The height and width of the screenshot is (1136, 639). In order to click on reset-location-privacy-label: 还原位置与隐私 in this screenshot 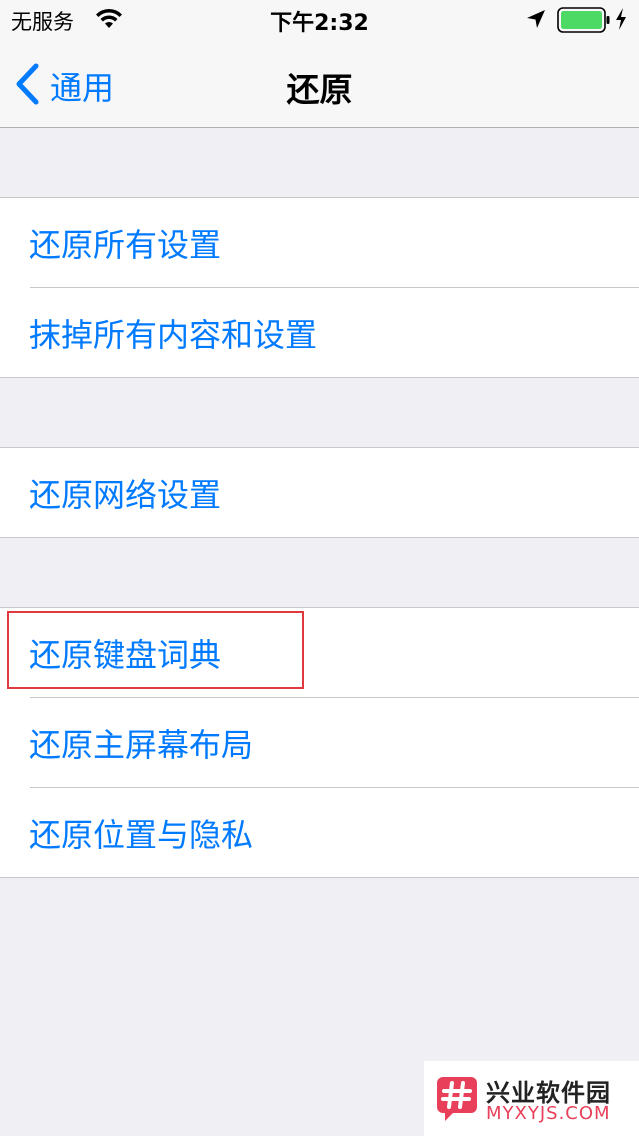, I will do `click(141, 835)`.